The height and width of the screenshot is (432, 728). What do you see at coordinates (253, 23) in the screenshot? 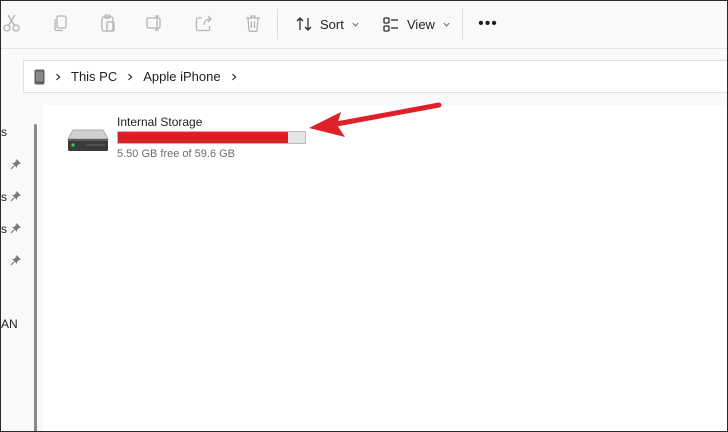
I see `delete-icon` at bounding box center [253, 23].